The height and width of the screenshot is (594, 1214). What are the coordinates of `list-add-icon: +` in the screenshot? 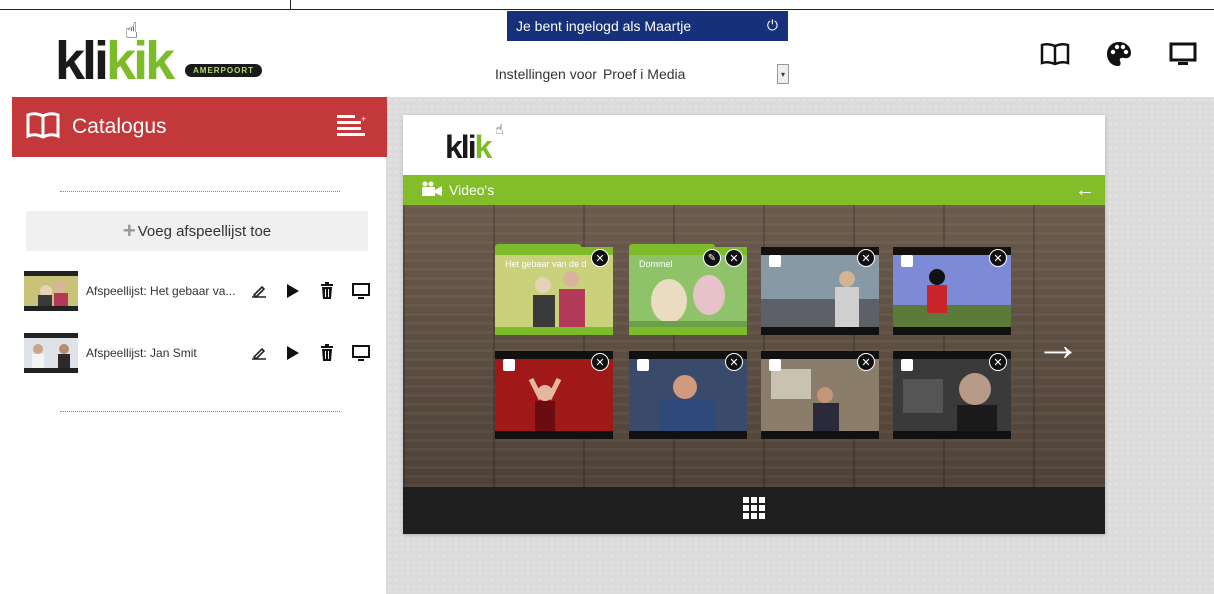 It's located at (352, 129).